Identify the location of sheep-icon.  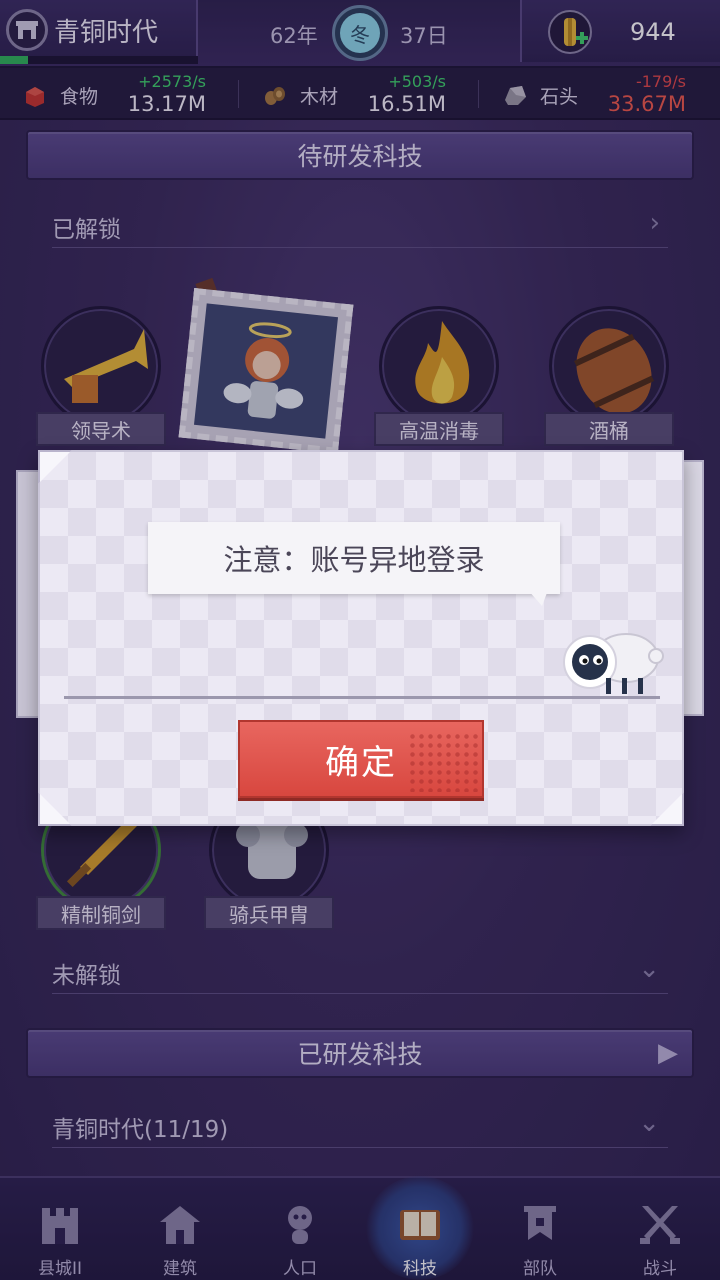
(613, 663).